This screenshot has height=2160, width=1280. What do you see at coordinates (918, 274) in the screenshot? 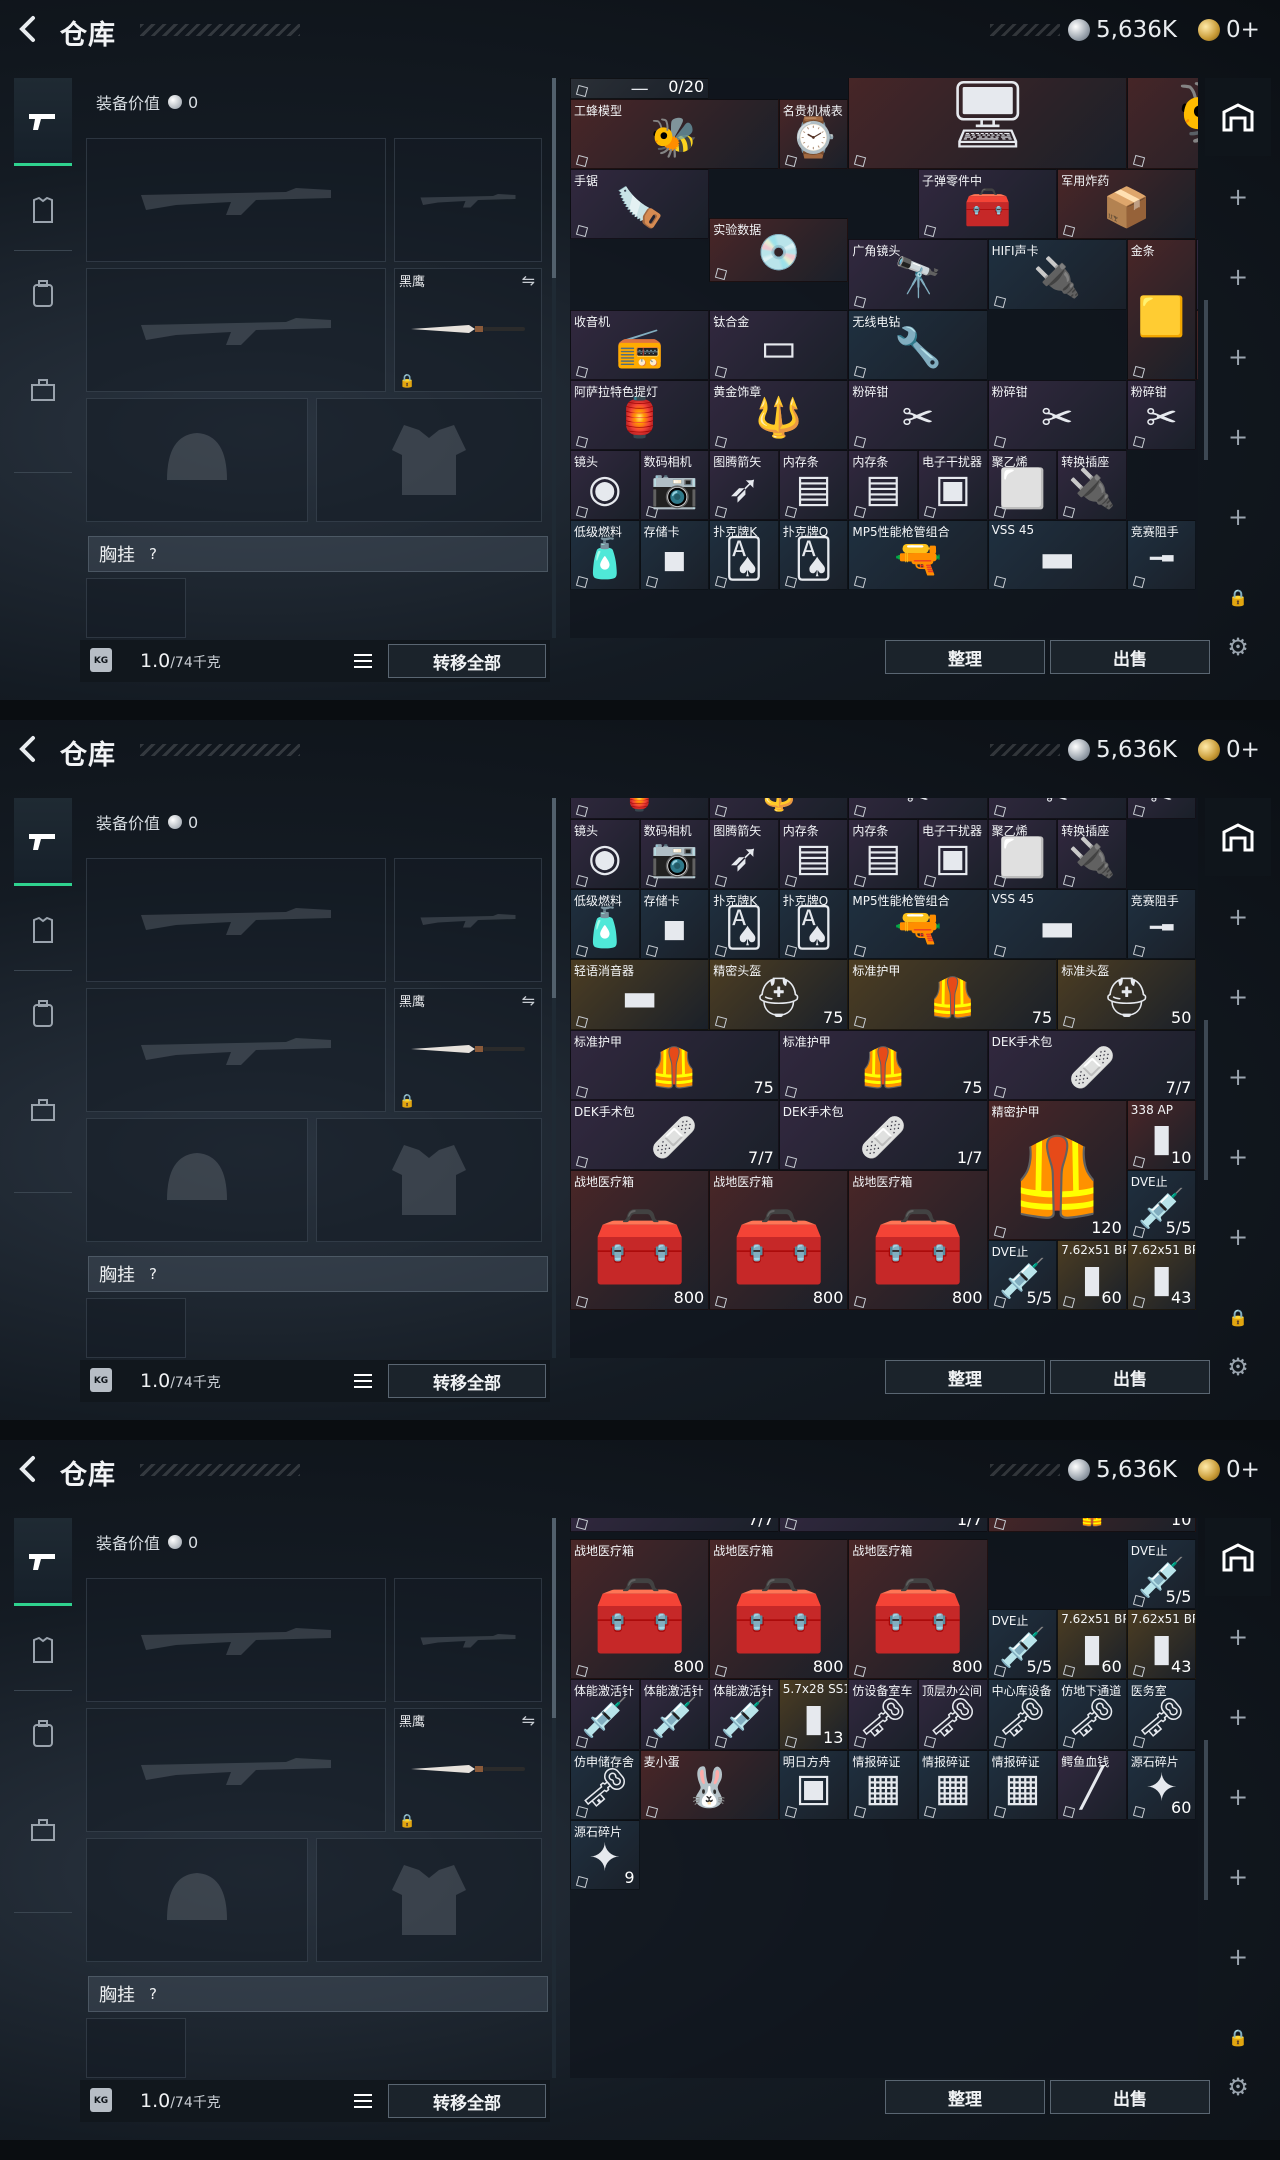
I see `inventory-item: 🔭 广角镜头` at bounding box center [918, 274].